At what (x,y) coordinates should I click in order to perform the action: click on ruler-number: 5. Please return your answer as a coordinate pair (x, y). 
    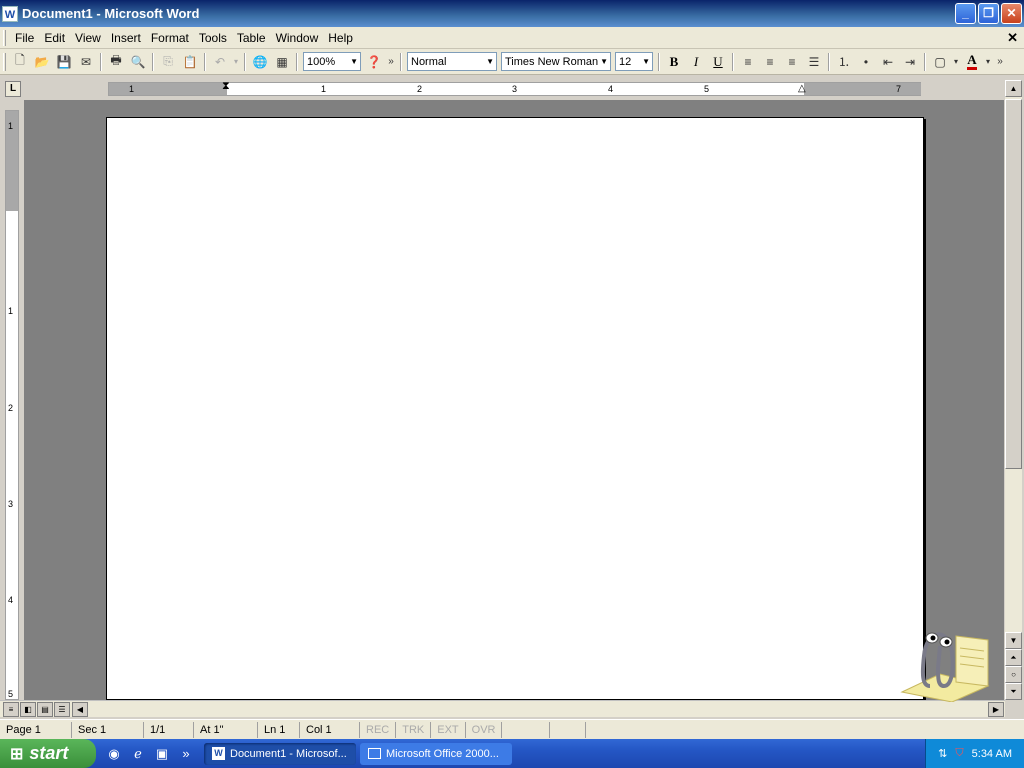
    Looking at the image, I should click on (707, 89).